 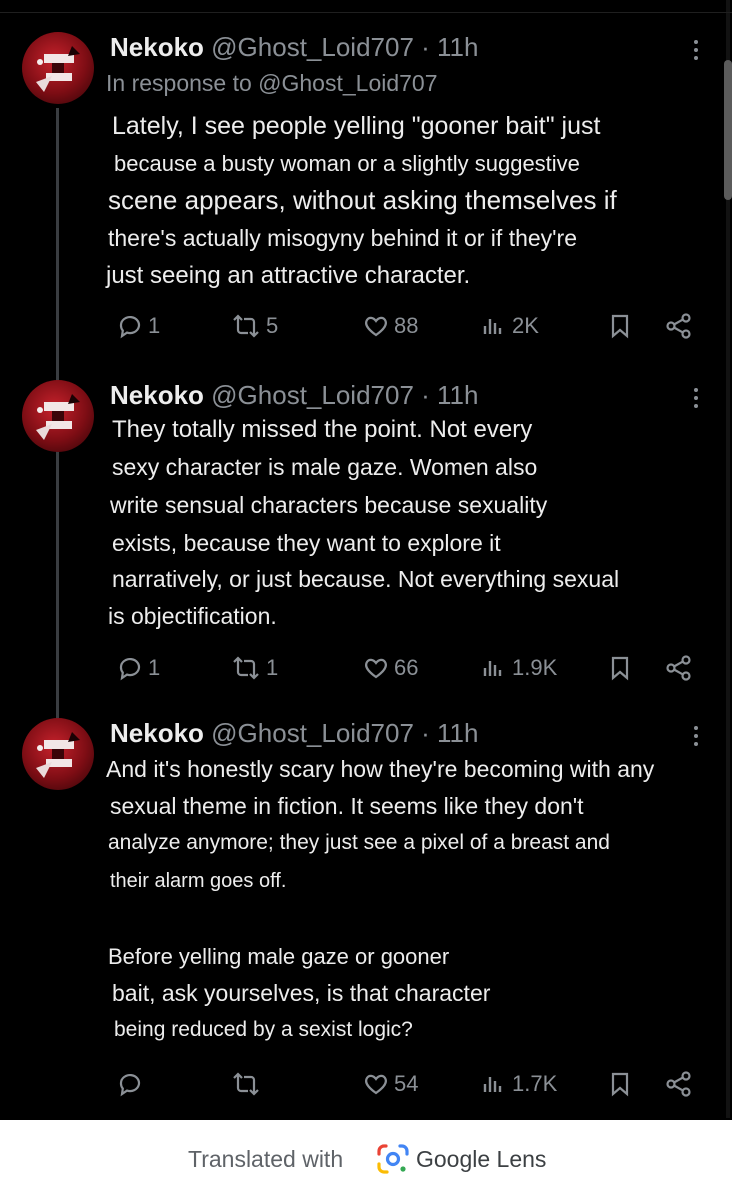 What do you see at coordinates (535, 1083) in the screenshot?
I see `views-count: 1.7K` at bounding box center [535, 1083].